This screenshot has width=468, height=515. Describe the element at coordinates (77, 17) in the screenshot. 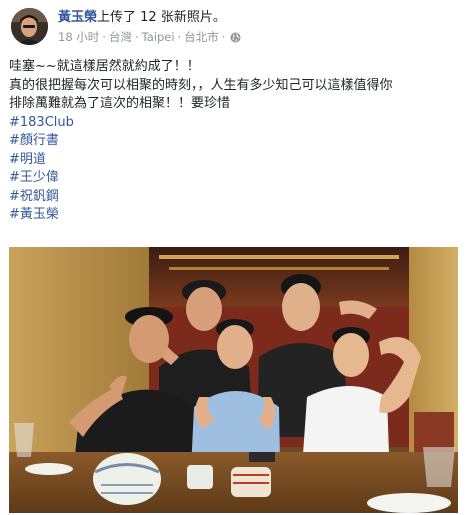

I see `author-name-link: 黃玉榮` at that location.